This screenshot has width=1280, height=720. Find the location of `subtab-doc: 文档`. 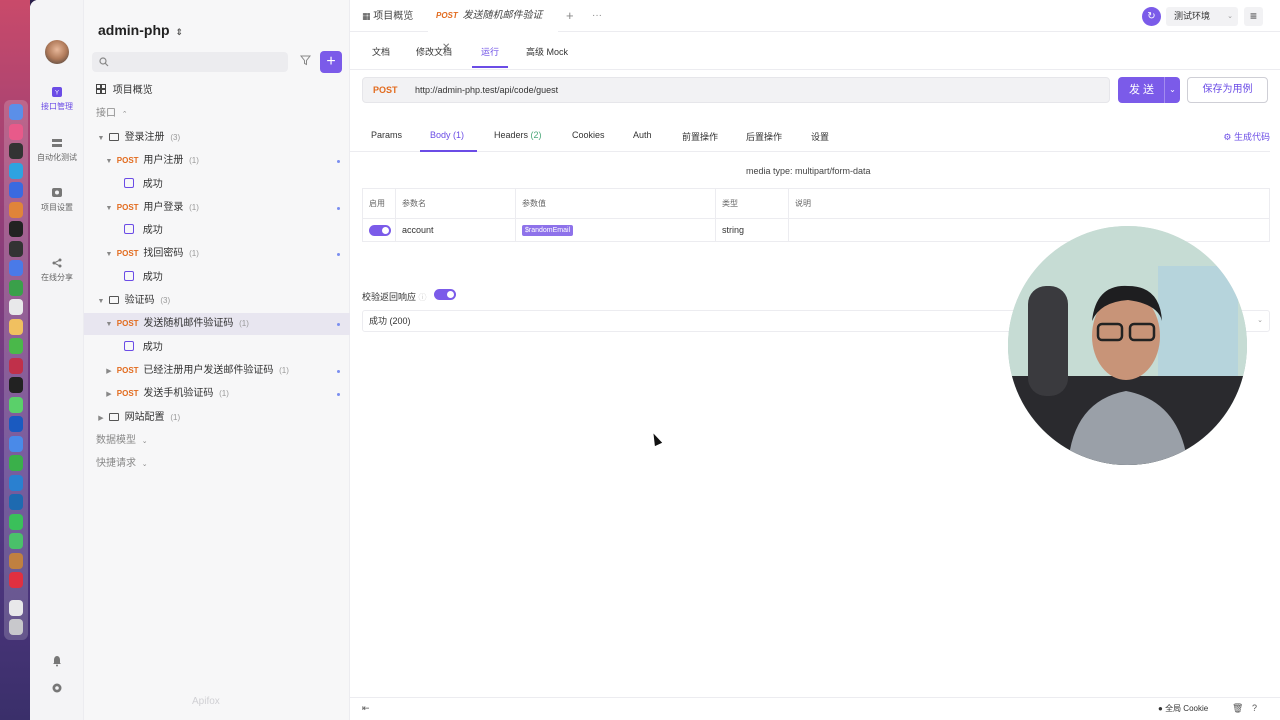

subtab-doc: 文档 is located at coordinates (381, 51).